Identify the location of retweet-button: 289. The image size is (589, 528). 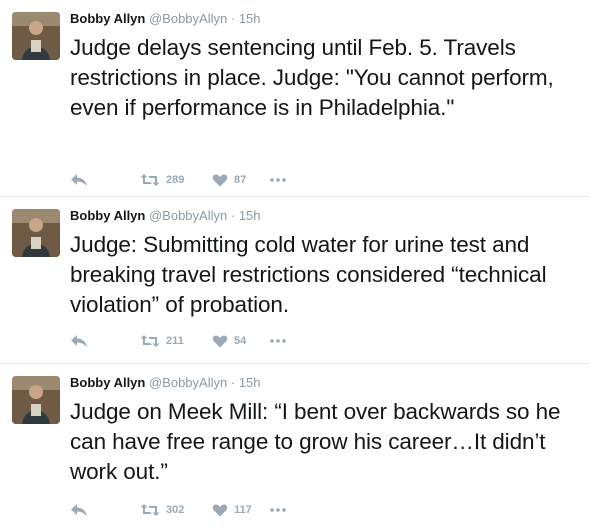
(176, 180).